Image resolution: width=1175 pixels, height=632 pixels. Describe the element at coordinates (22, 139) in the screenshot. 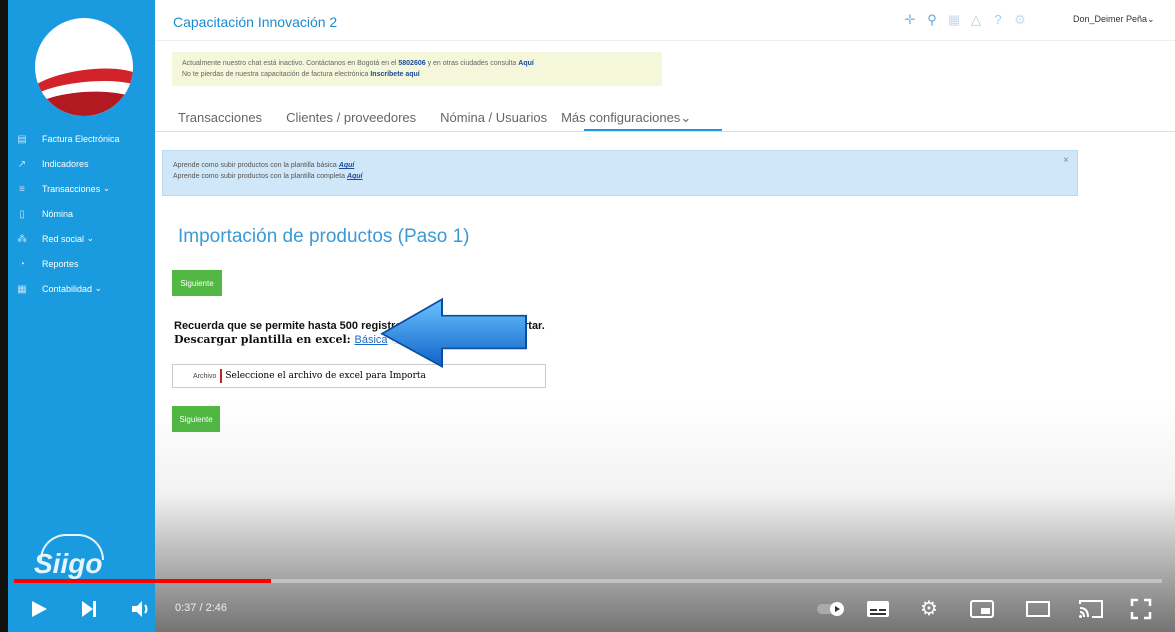

I see `document-icon: ▤` at that location.